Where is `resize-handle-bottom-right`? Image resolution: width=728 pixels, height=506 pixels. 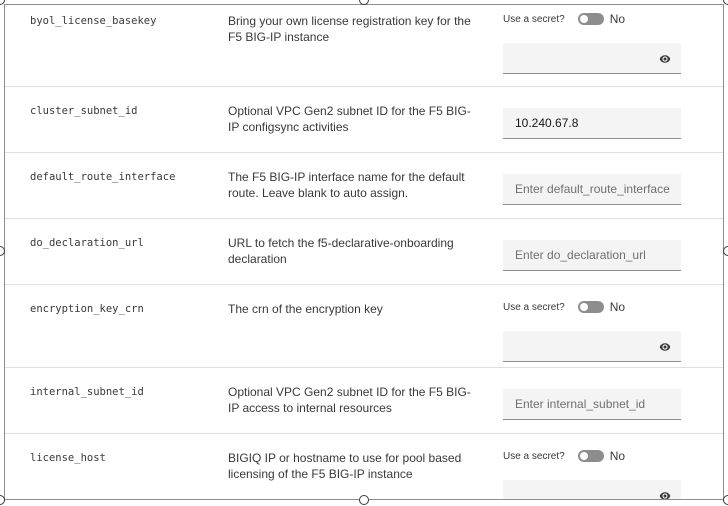
resize-handle-bottom-right is located at coordinates (725, 500).